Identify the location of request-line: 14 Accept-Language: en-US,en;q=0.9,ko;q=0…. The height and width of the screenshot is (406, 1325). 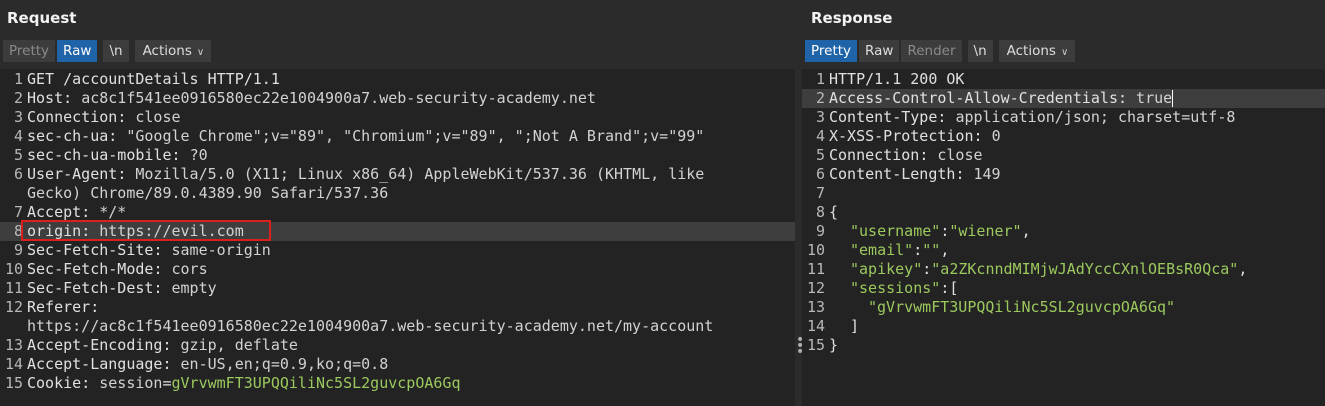
(397, 364).